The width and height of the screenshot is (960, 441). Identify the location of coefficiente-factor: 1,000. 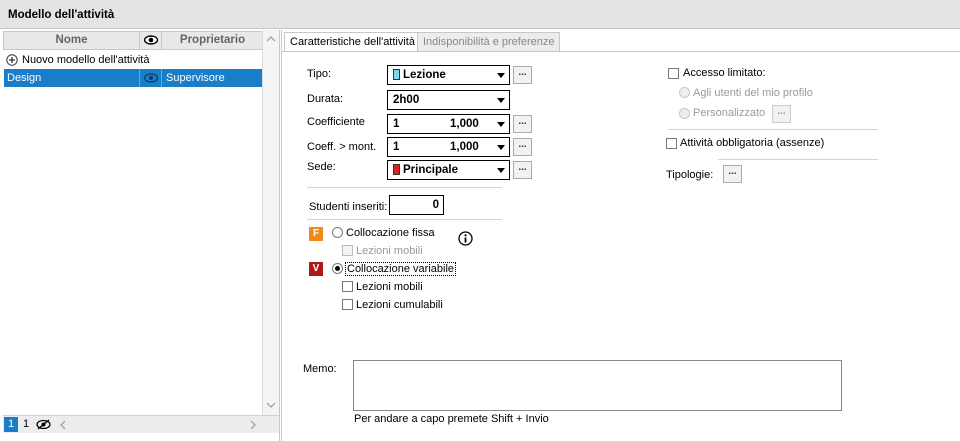
(464, 124).